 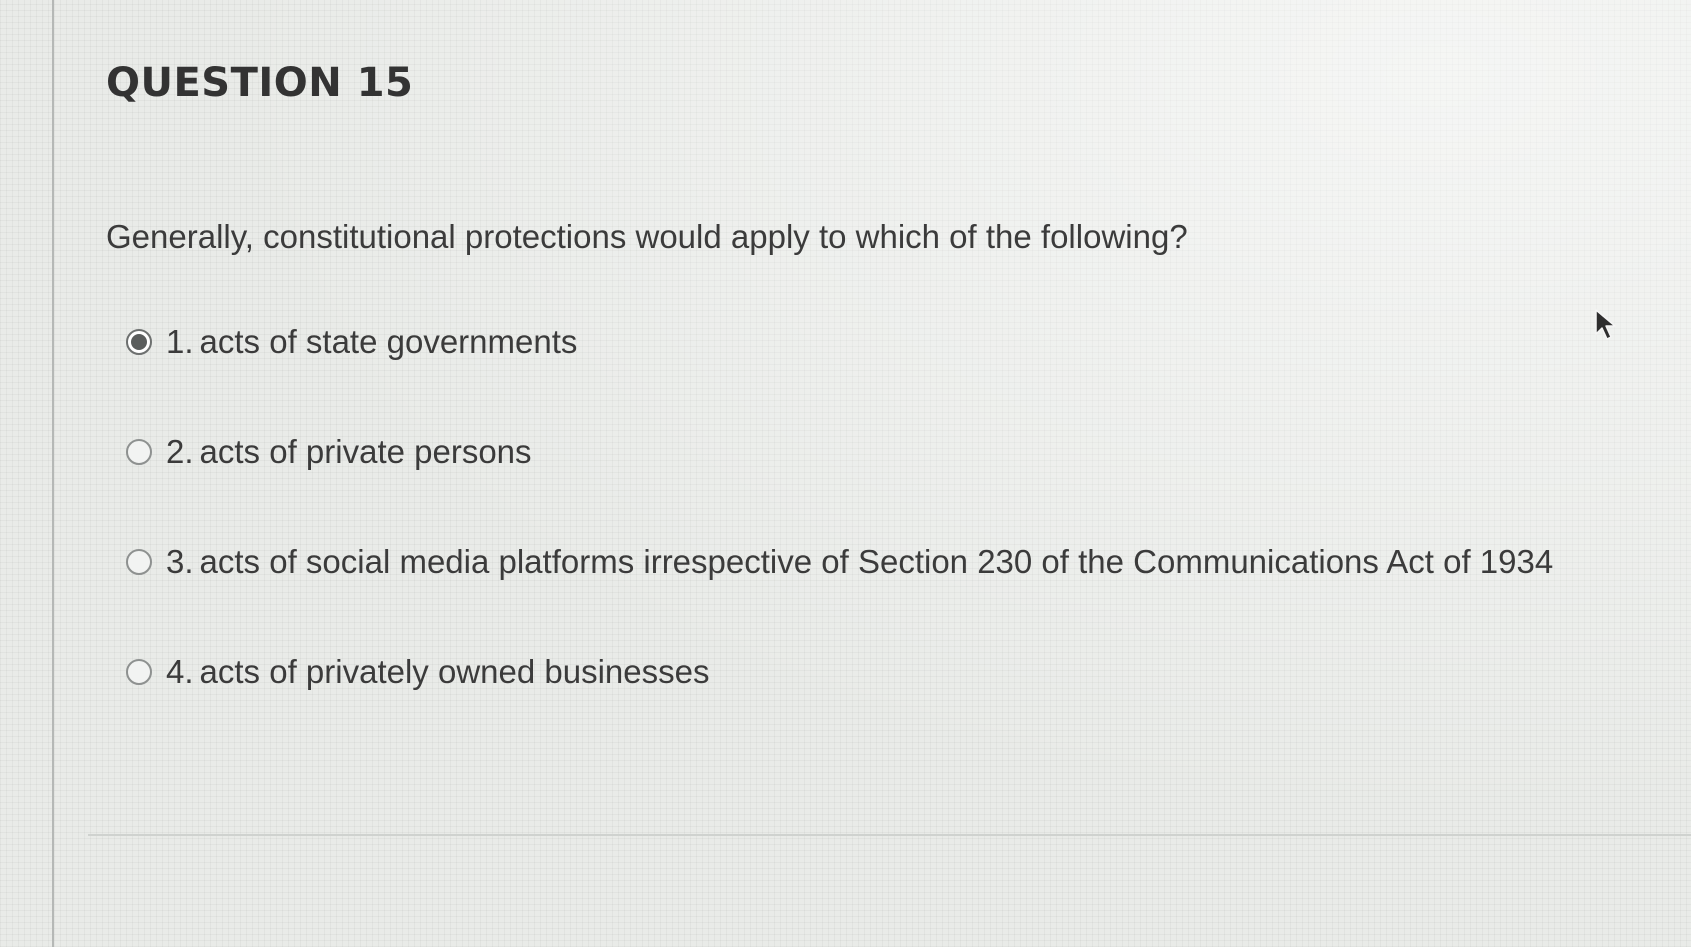 What do you see at coordinates (455, 672) in the screenshot?
I see `option-label: acts of privately owned businesses` at bounding box center [455, 672].